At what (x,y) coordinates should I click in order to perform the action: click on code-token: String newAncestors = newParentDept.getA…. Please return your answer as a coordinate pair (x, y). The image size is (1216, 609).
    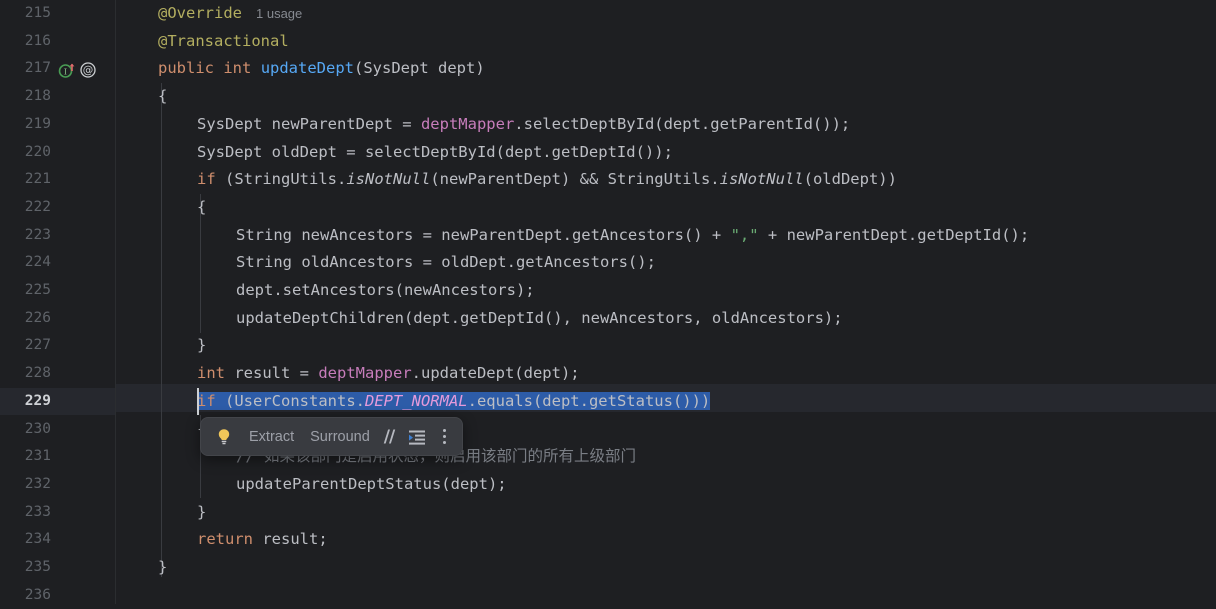
    Looking at the image, I should click on (483, 234).